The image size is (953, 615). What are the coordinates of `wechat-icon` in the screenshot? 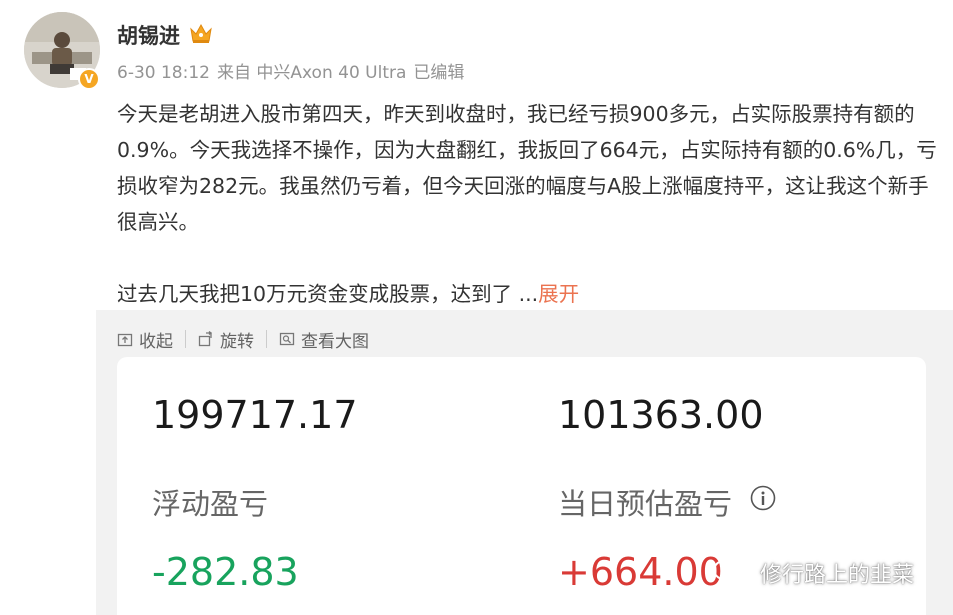 It's located at (731, 573).